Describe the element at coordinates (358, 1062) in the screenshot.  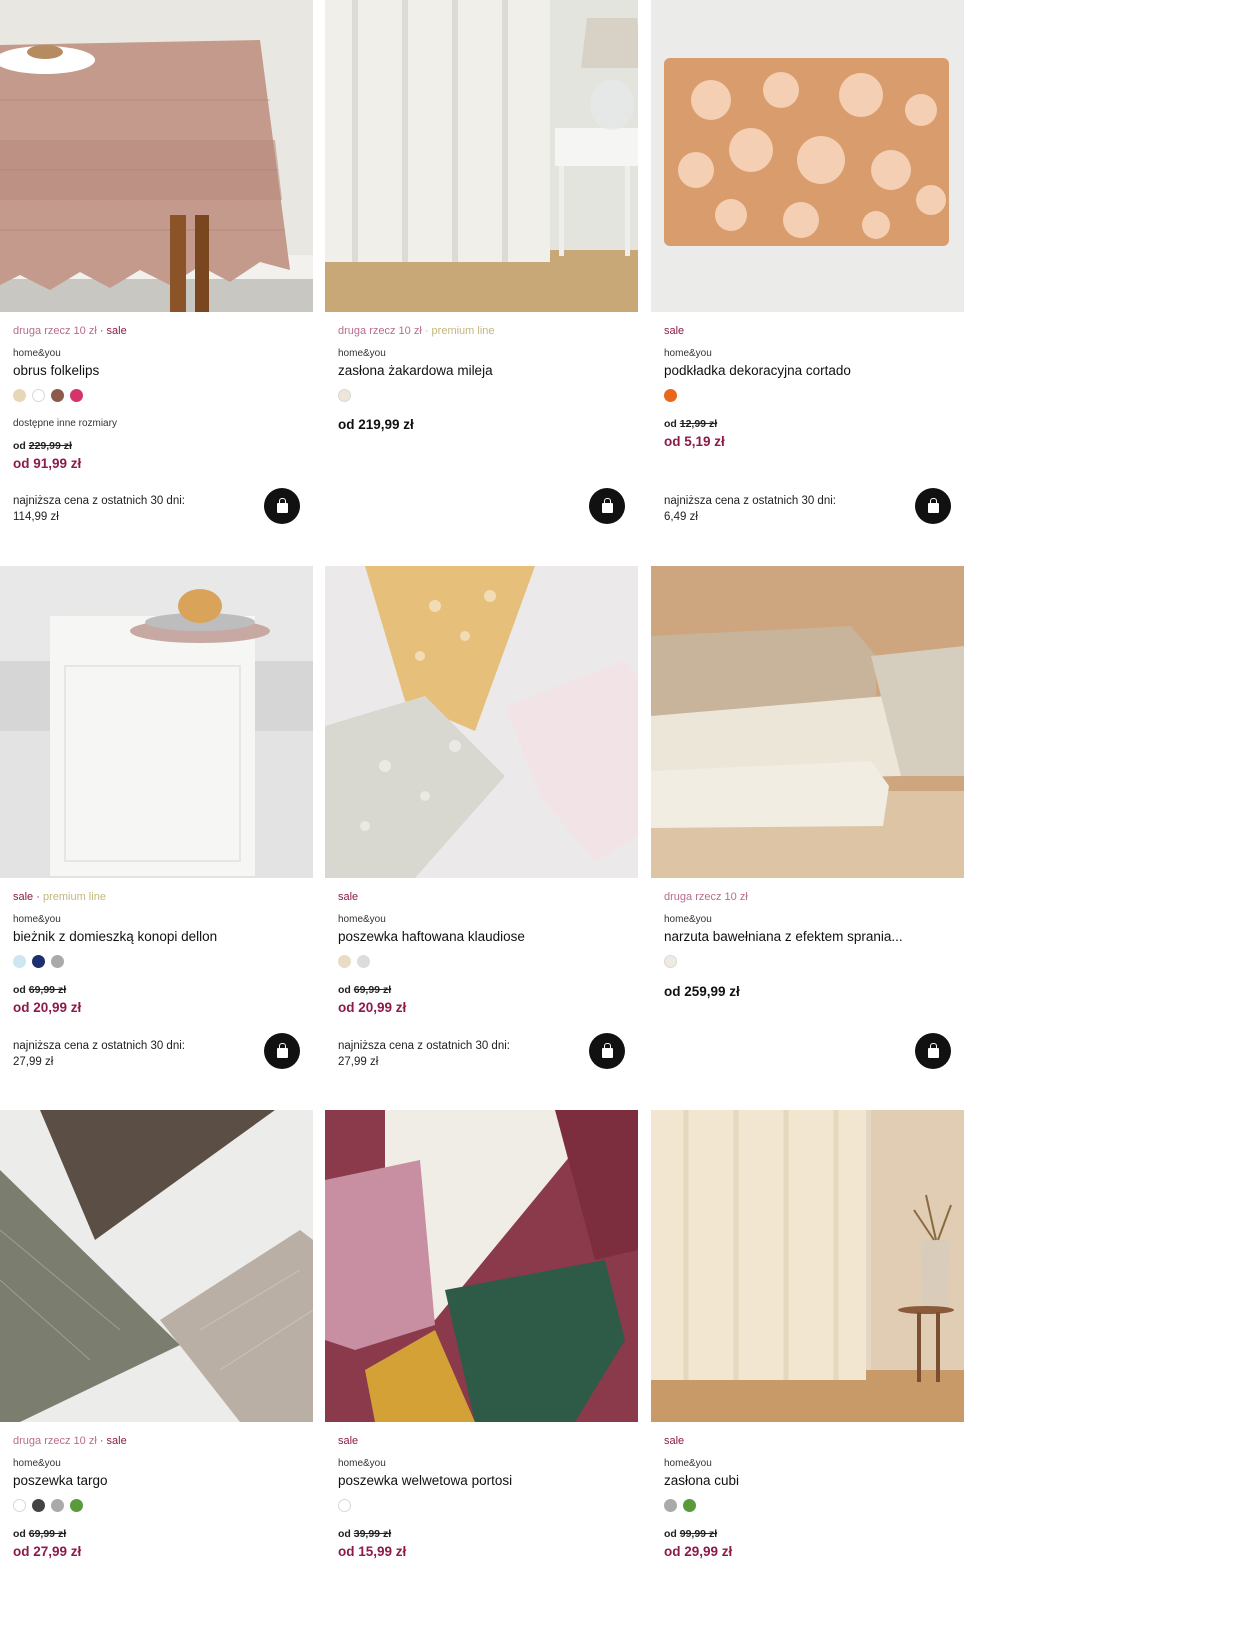
I see `lowest-price-value: 27,99 zł` at that location.